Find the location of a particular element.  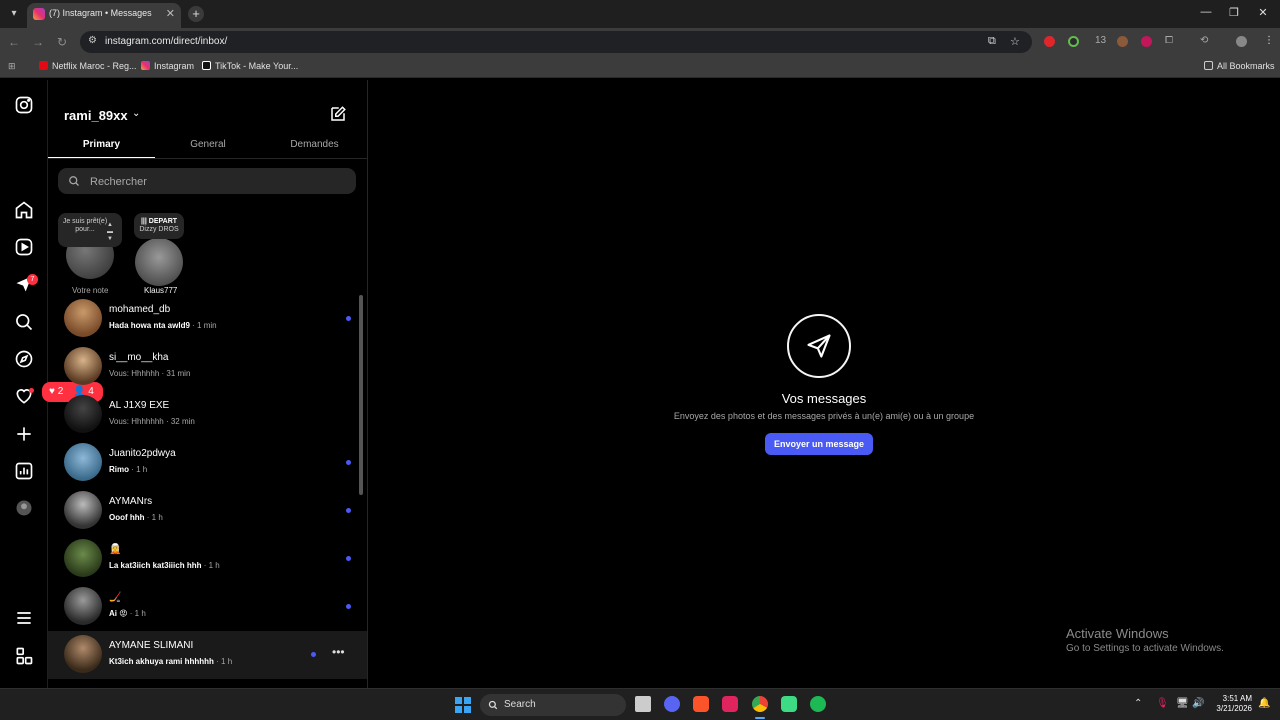

search-icon is located at coordinates (24, 322).